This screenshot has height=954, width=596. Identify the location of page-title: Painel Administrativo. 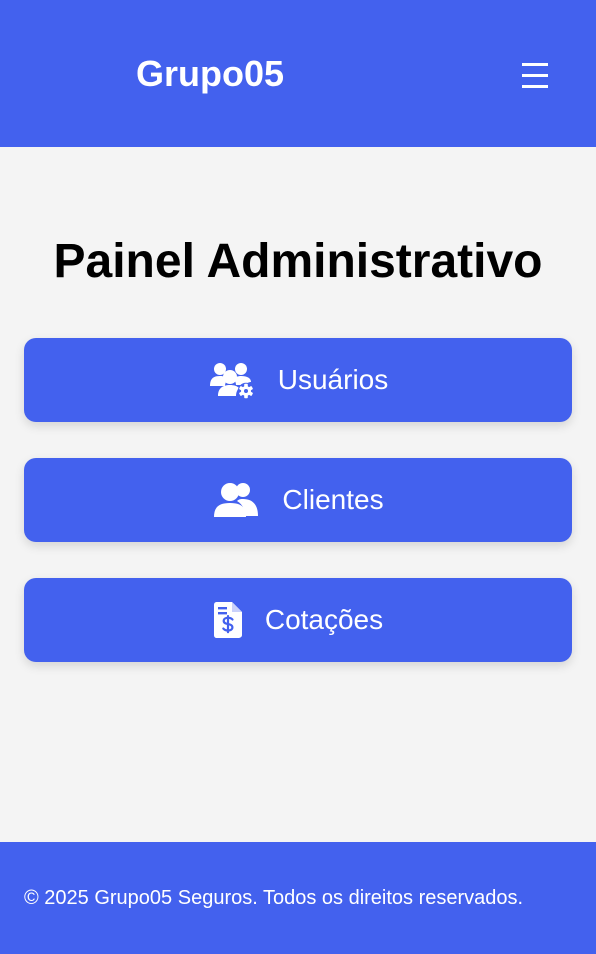
(298, 261).